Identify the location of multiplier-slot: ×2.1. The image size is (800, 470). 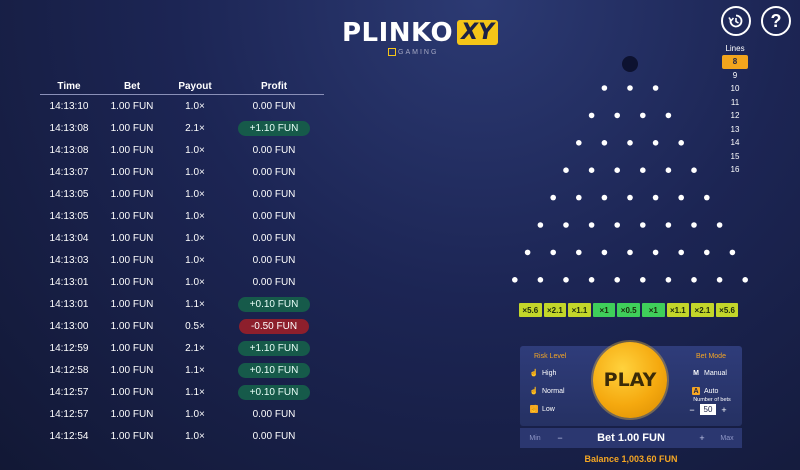
(555, 310).